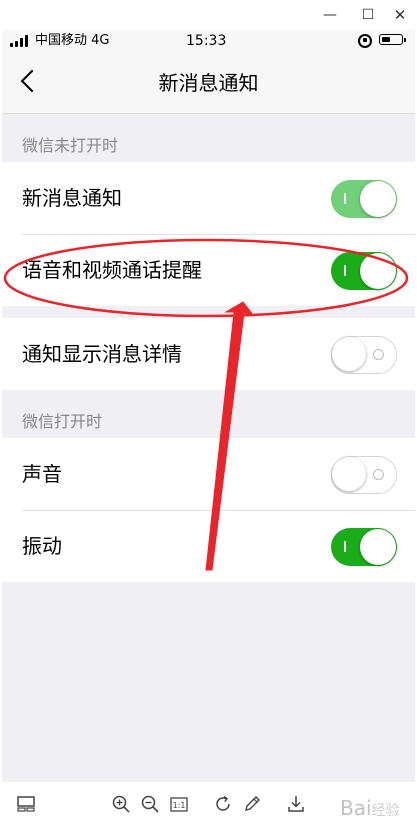  What do you see at coordinates (70, 145) in the screenshot?
I see `section-header-label: 微信未打开时` at bounding box center [70, 145].